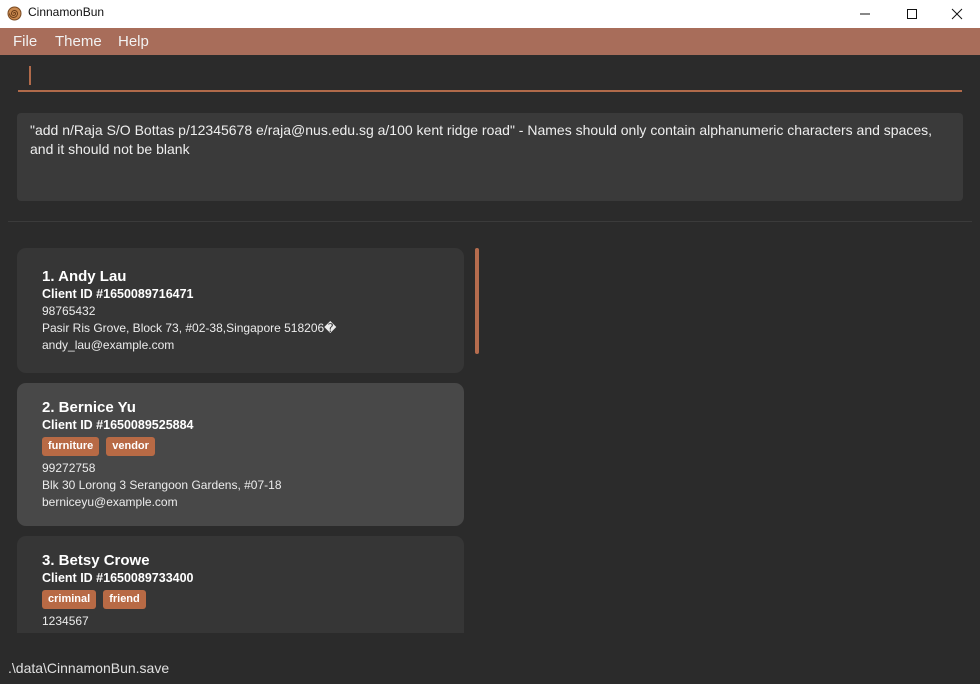 The image size is (980, 684). I want to click on list-scrollbar, so click(477, 301).